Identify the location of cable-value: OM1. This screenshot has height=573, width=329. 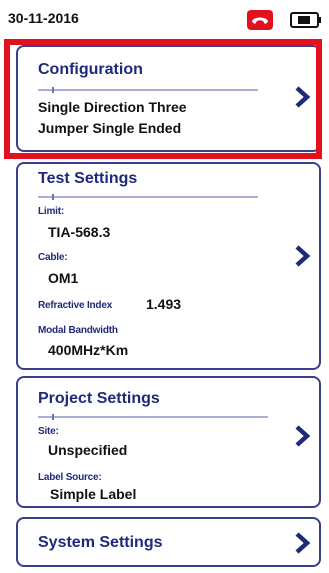
(63, 278).